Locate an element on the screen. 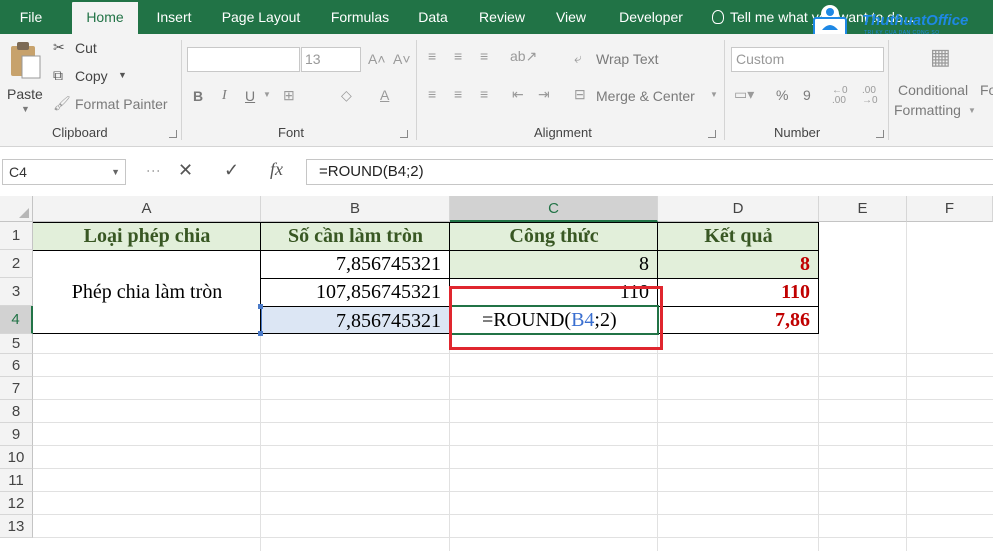  font-size-select: 13 is located at coordinates (331, 59).